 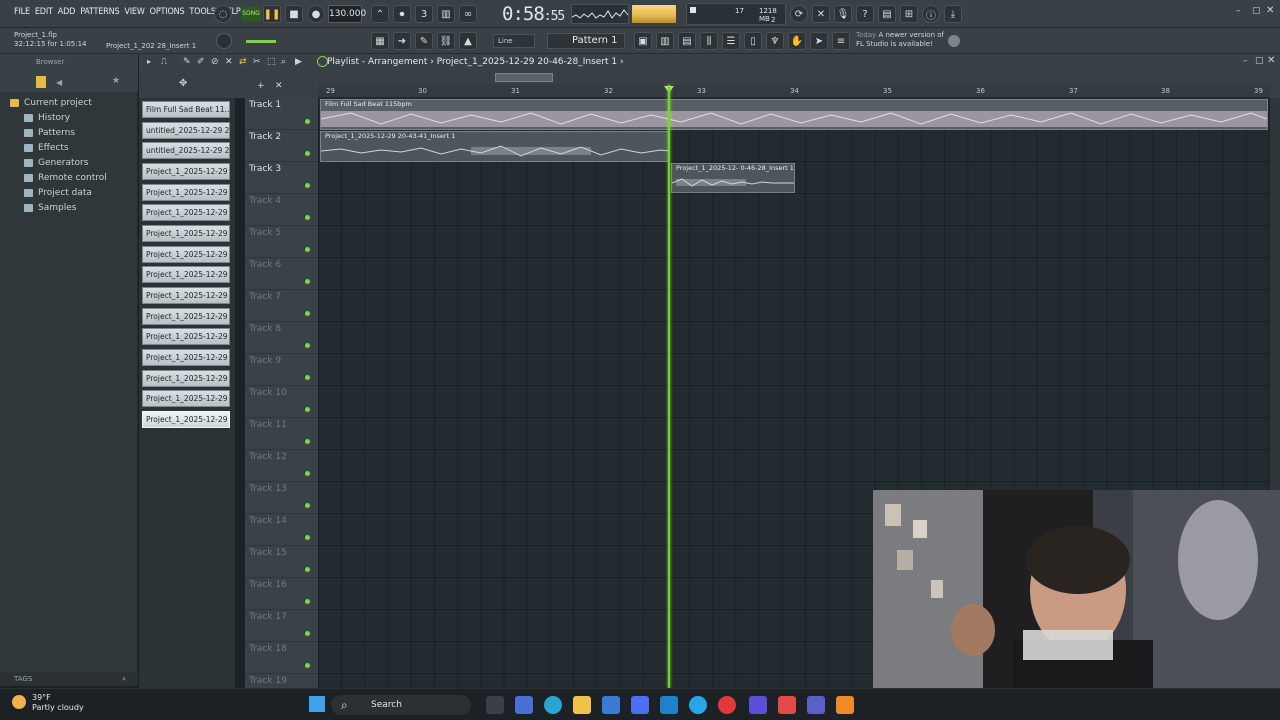 What do you see at coordinates (116, 81) in the screenshot?
I see `browser-star-icon: ★` at bounding box center [116, 81].